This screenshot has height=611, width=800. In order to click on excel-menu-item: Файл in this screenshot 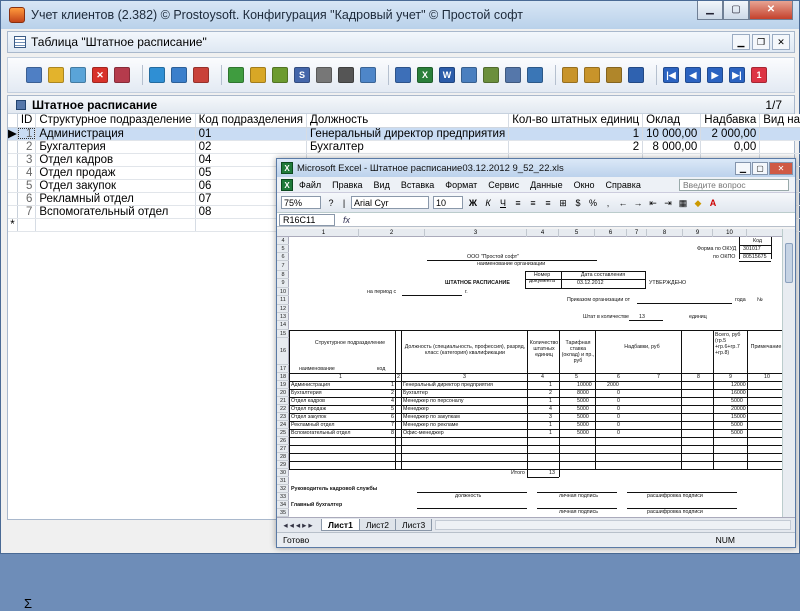, I will do `click(310, 185)`.